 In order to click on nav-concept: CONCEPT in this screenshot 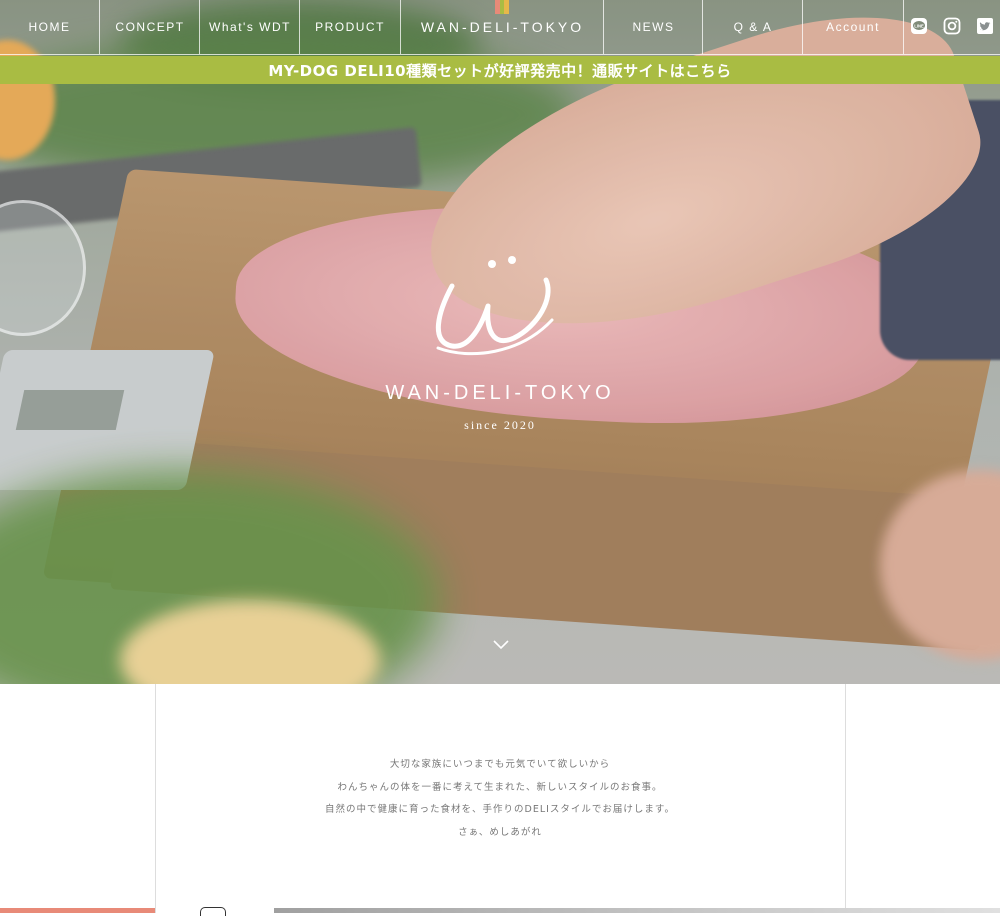, I will do `click(149, 27)`.